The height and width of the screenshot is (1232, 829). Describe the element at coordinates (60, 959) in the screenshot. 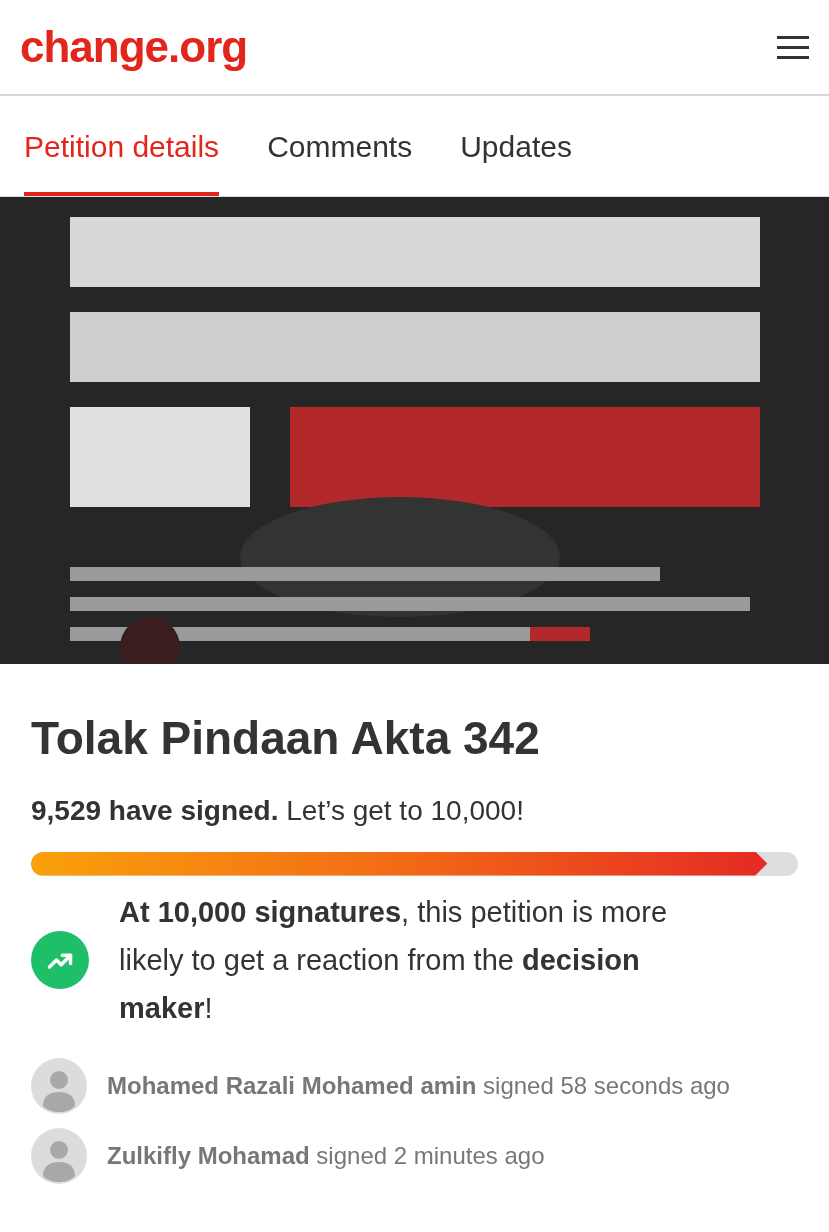

I see `trending-up-icon` at that location.